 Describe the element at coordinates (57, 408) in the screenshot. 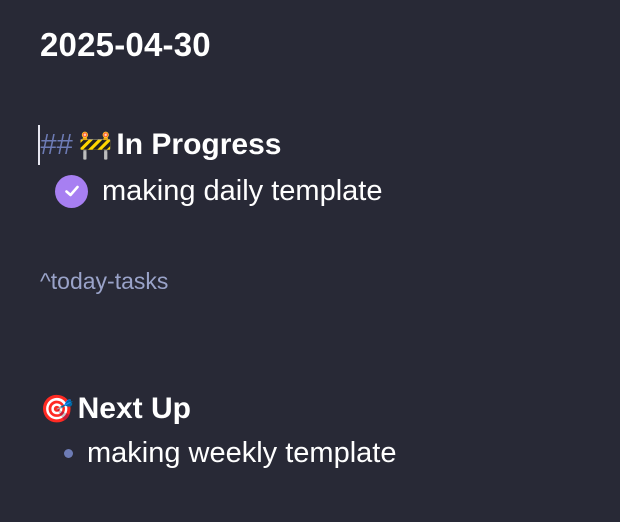

I see `target-icon: 🎯` at that location.